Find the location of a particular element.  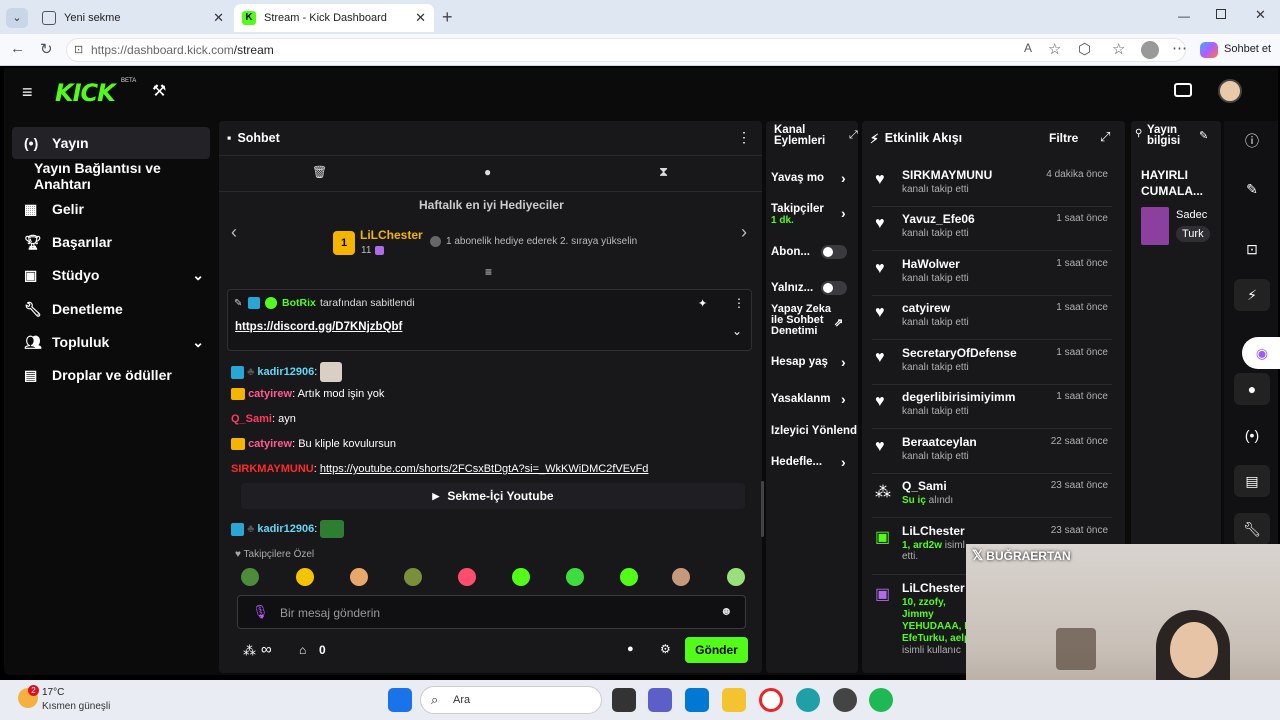

extensions-icon: ⬡ is located at coordinates (1084, 49).